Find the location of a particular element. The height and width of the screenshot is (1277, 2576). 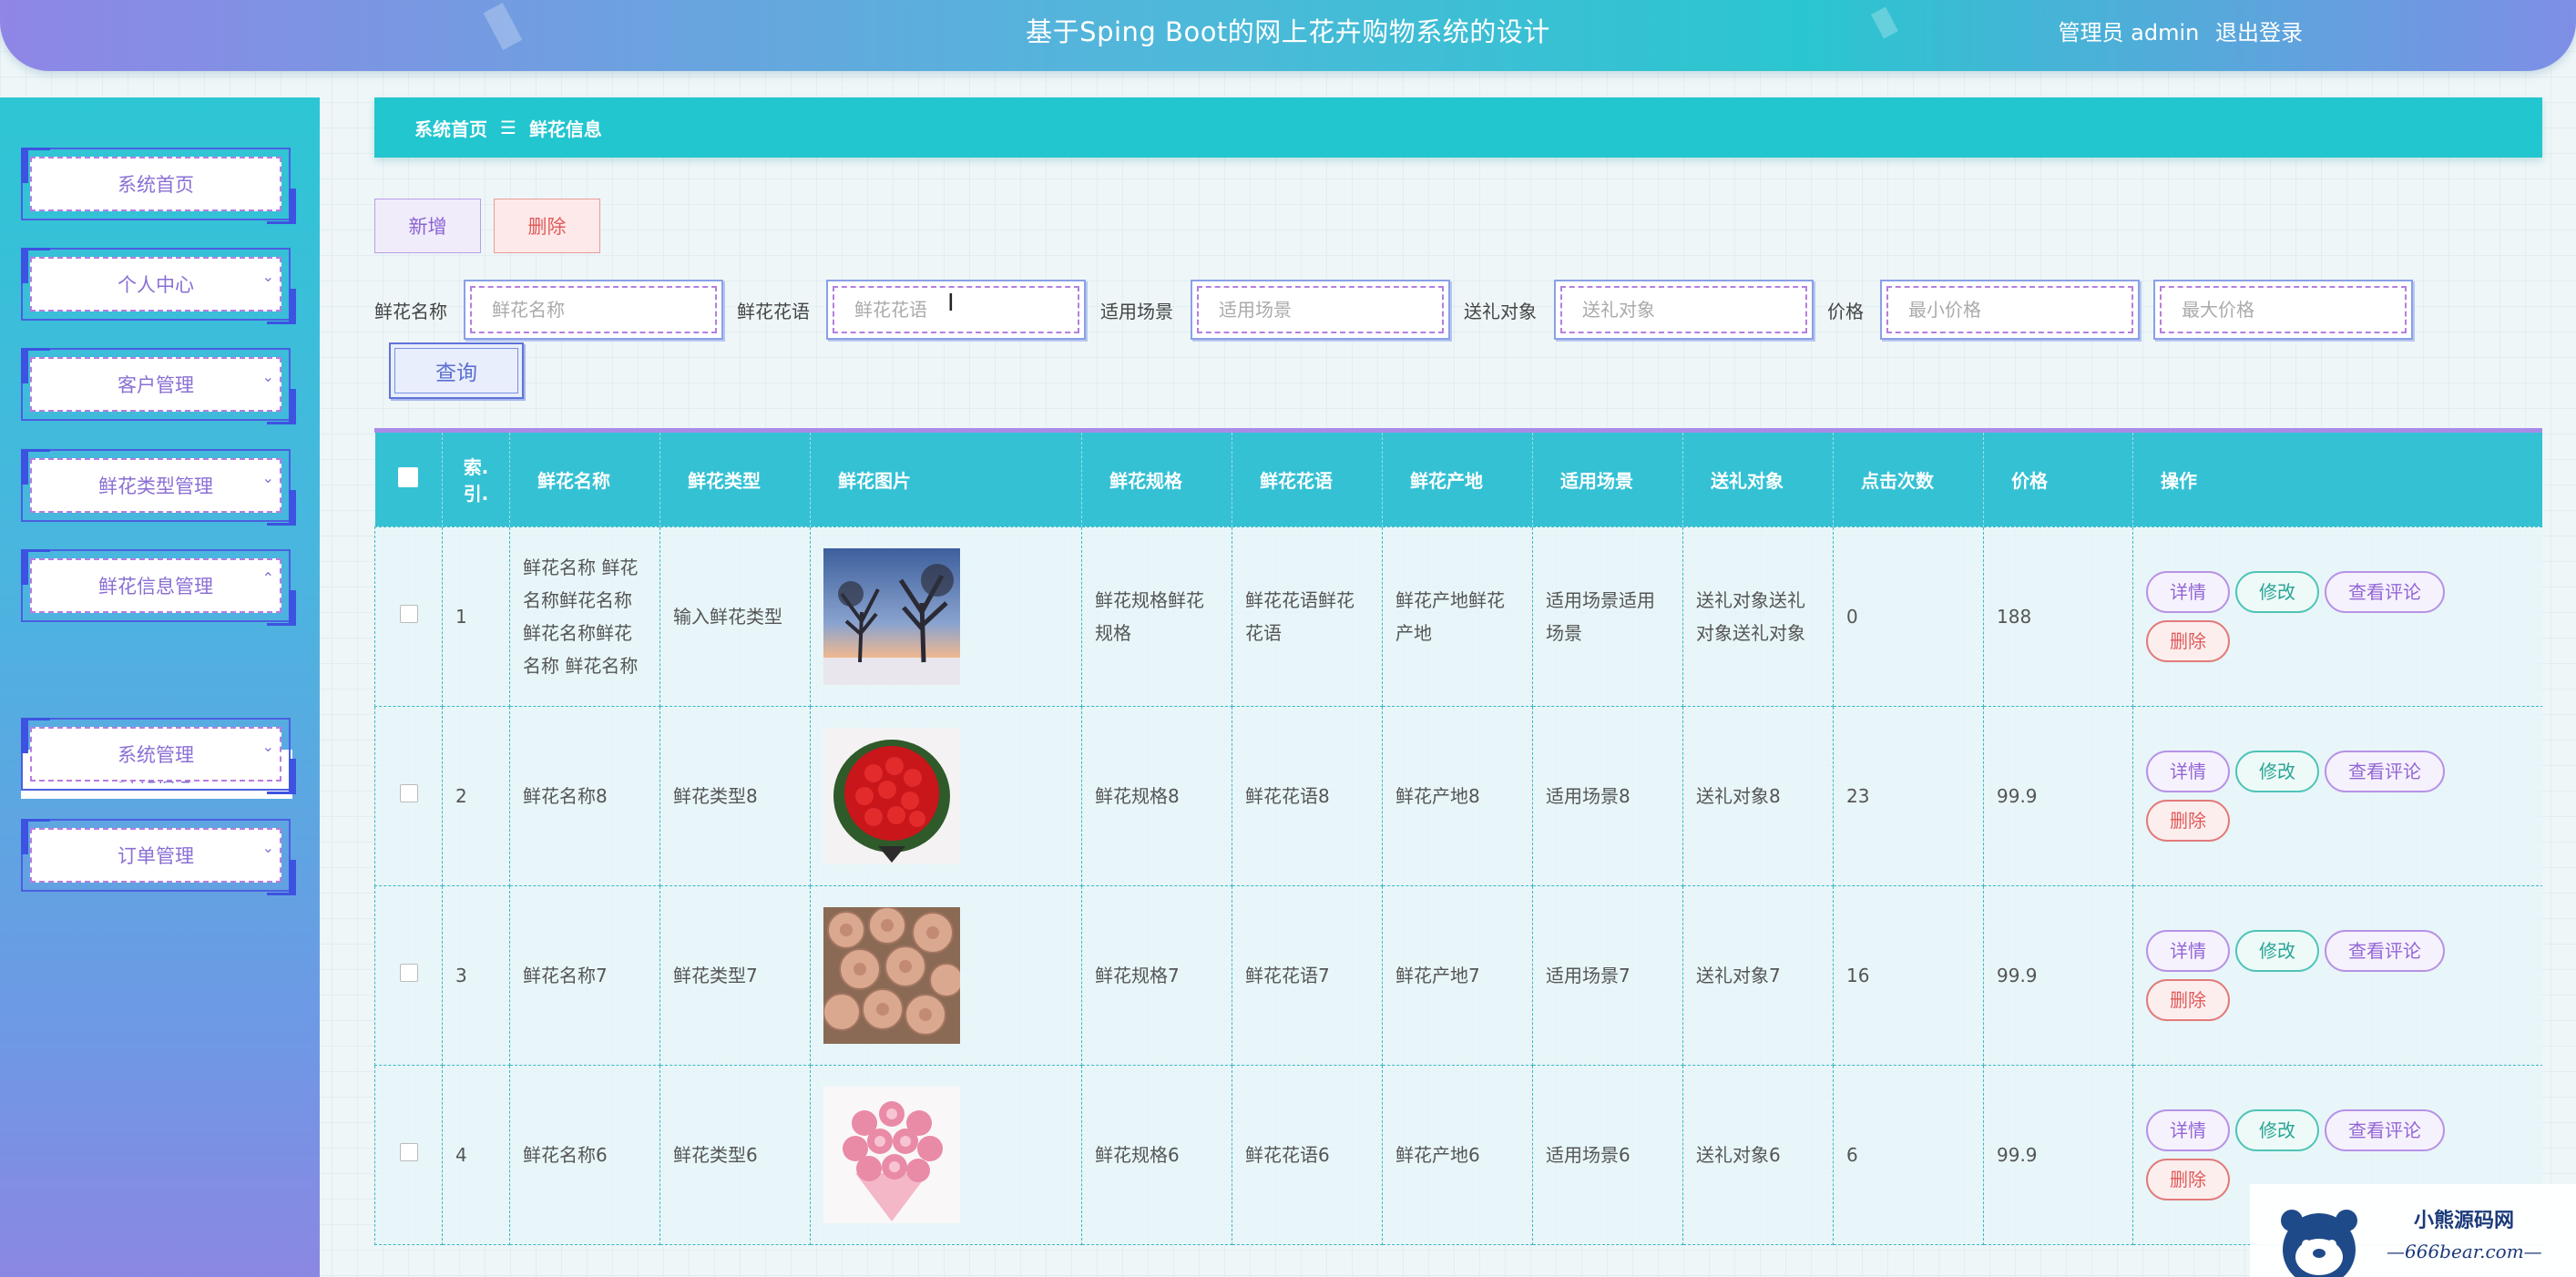

cell-origin: 鲜花产地6 is located at coordinates (1457, 1155).